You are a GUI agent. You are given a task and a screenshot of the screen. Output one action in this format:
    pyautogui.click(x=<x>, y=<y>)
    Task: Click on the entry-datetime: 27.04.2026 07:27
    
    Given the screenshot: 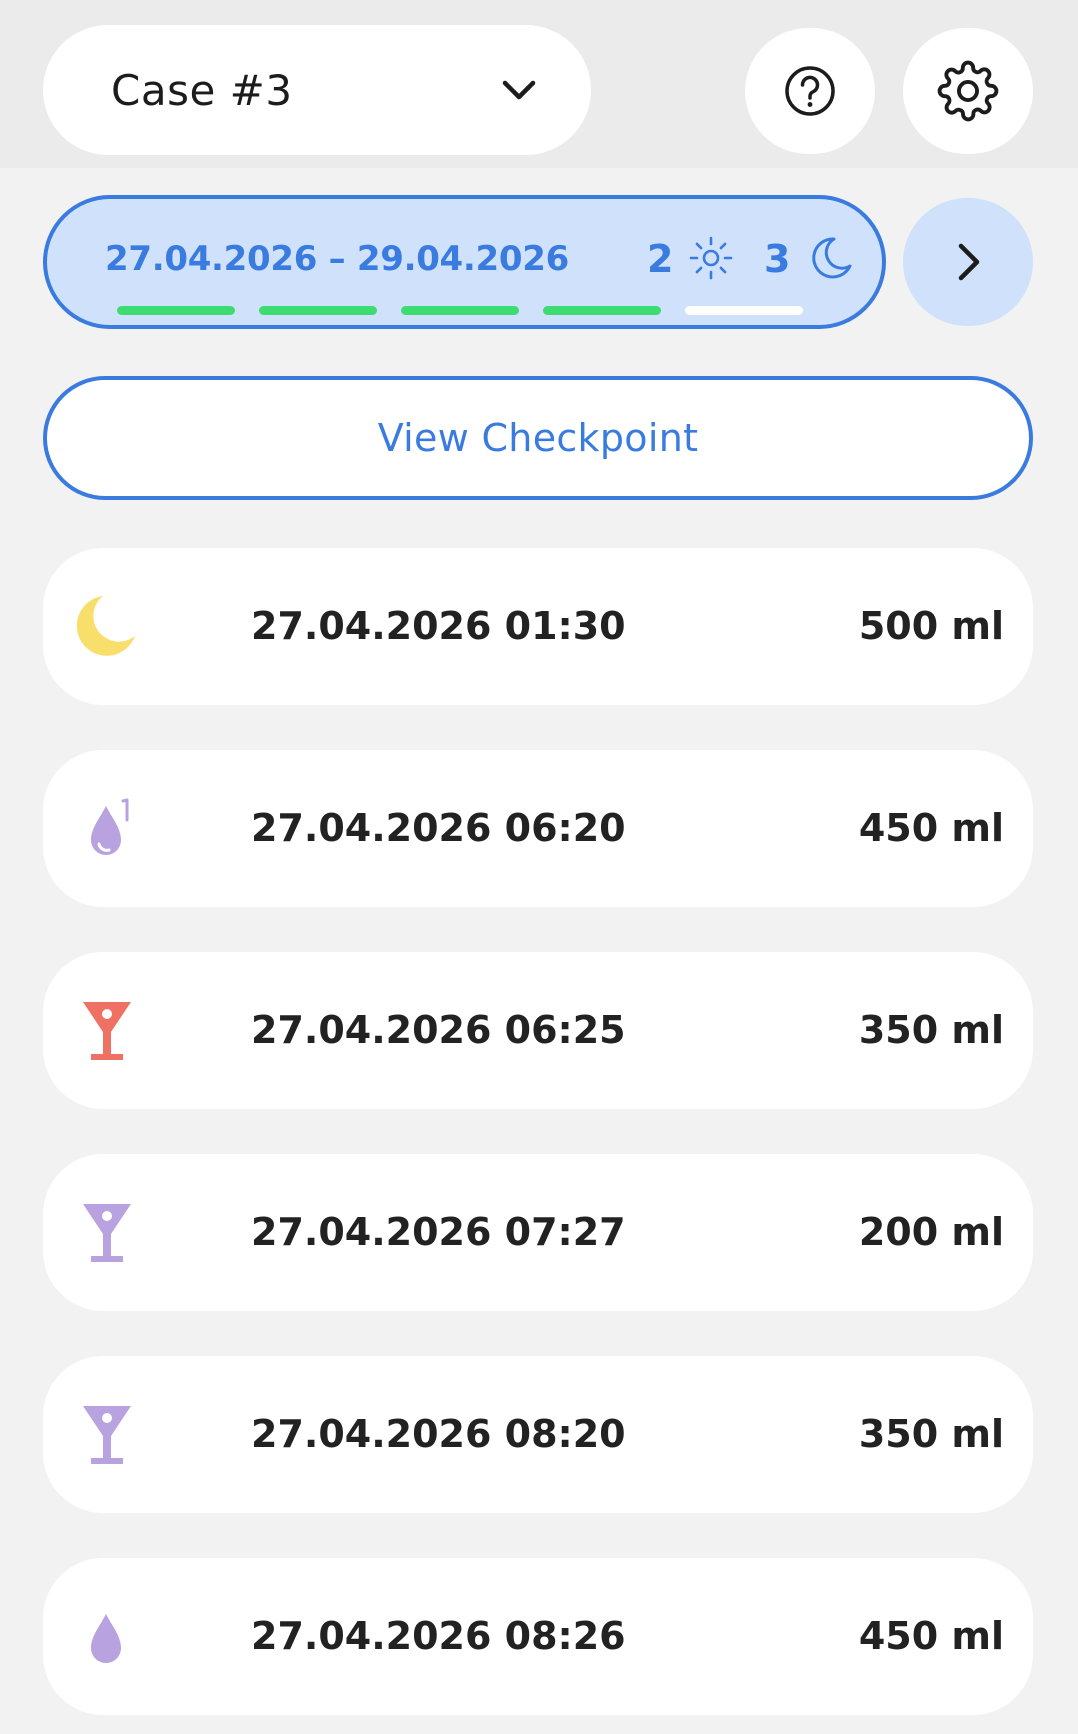 What is the action you would take?
    pyautogui.click(x=438, y=1232)
    